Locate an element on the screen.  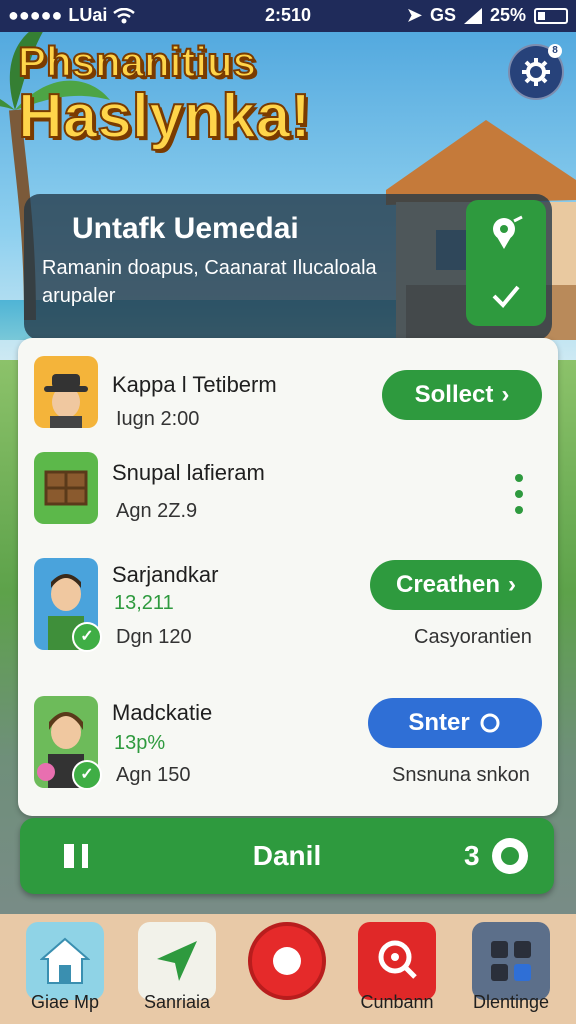
create-button-label: Creathen is located at coordinates (448, 584).